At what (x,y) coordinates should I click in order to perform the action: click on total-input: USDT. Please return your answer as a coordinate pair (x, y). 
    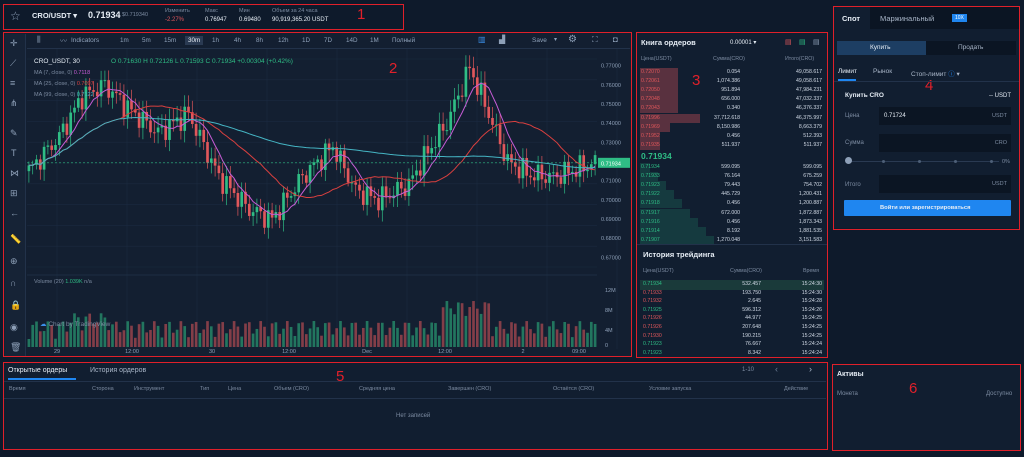
    Looking at the image, I should click on (945, 184).